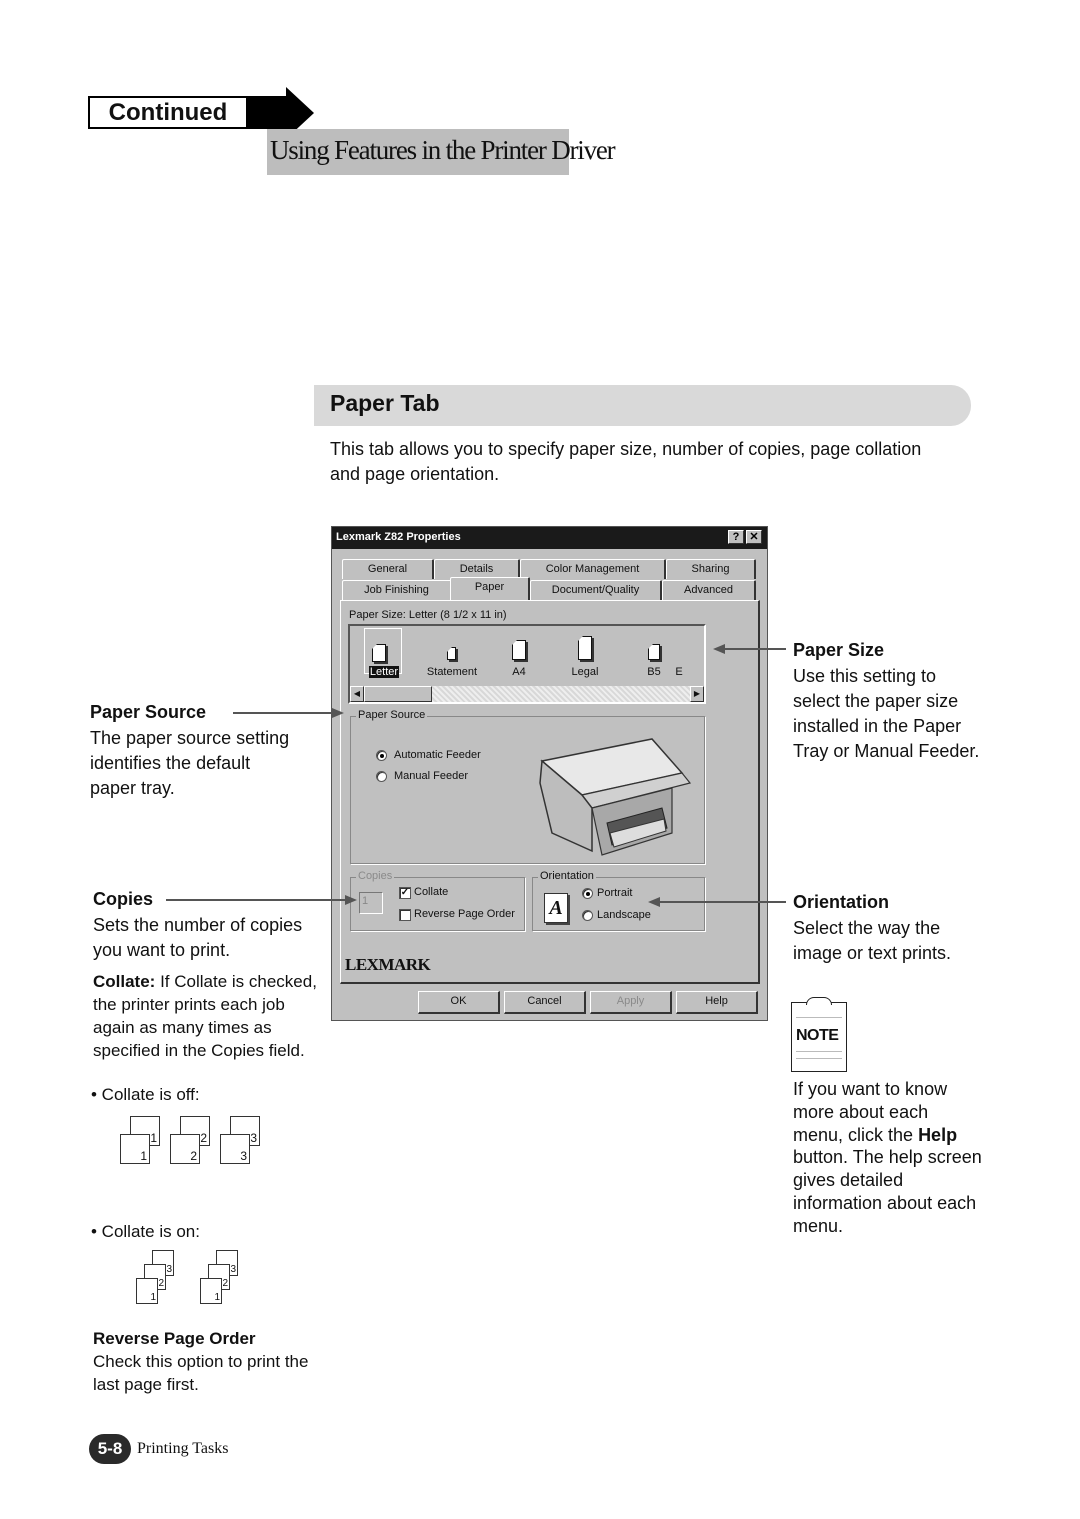 This screenshot has height=1519, width=1080. What do you see at coordinates (841, 902) in the screenshot?
I see `orientation-callout-title: Orientation` at bounding box center [841, 902].